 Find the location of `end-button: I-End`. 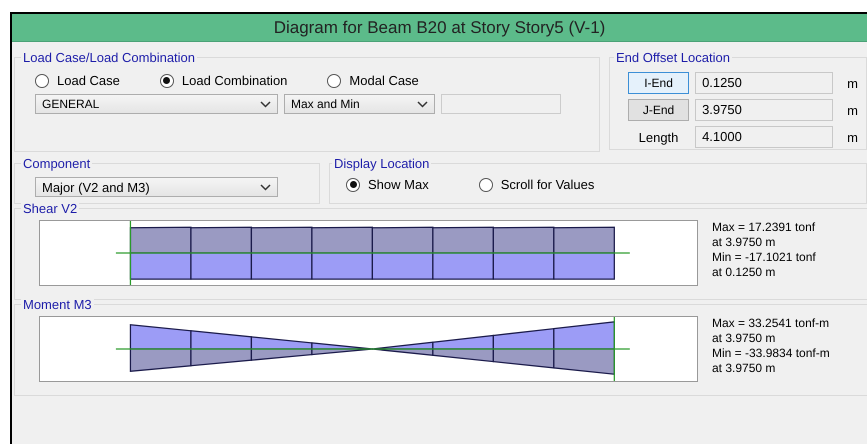

end-button: I-End is located at coordinates (659, 83).